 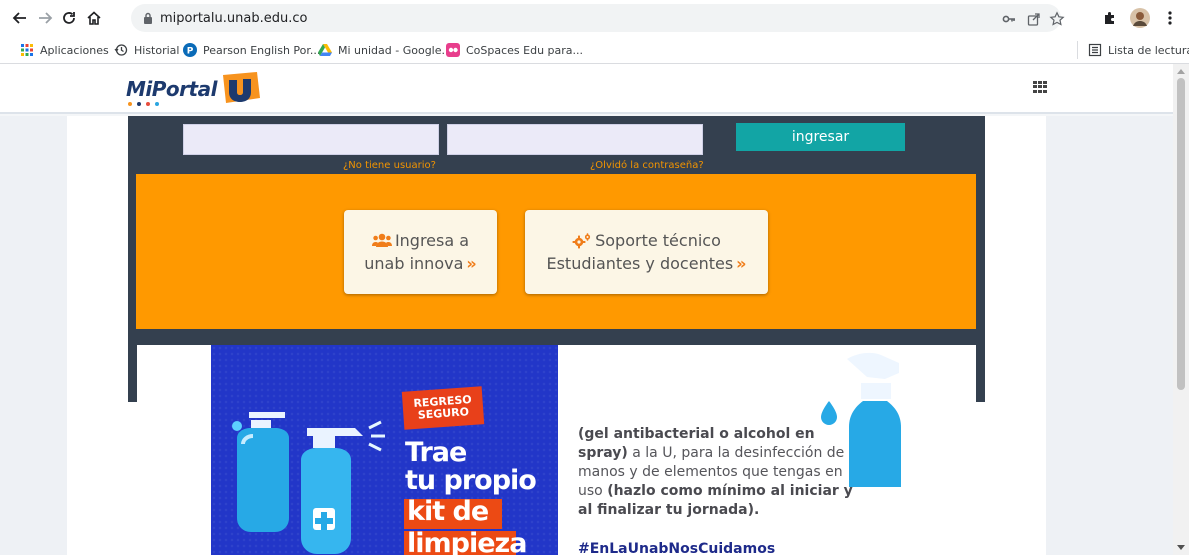 I want to click on google-drive-icon, so click(x=325, y=50).